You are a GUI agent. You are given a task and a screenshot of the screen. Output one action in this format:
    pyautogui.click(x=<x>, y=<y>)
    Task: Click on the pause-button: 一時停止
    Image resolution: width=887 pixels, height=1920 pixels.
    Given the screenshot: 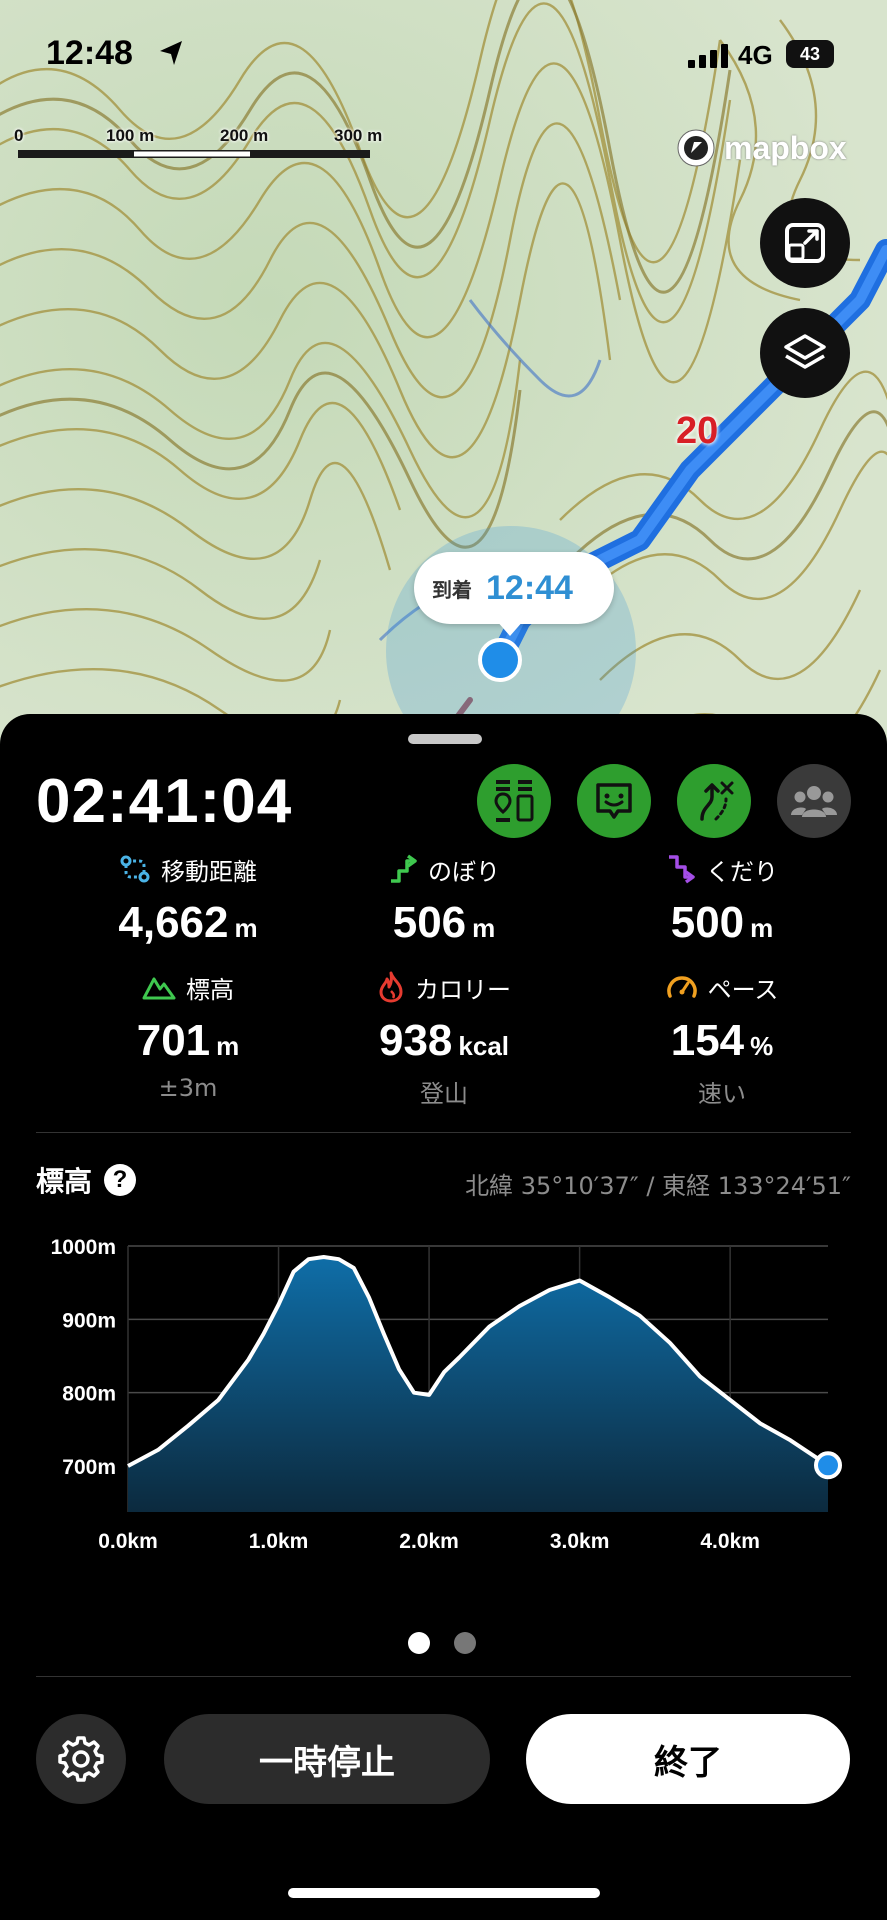 What is the action you would take?
    pyautogui.click(x=327, y=1759)
    